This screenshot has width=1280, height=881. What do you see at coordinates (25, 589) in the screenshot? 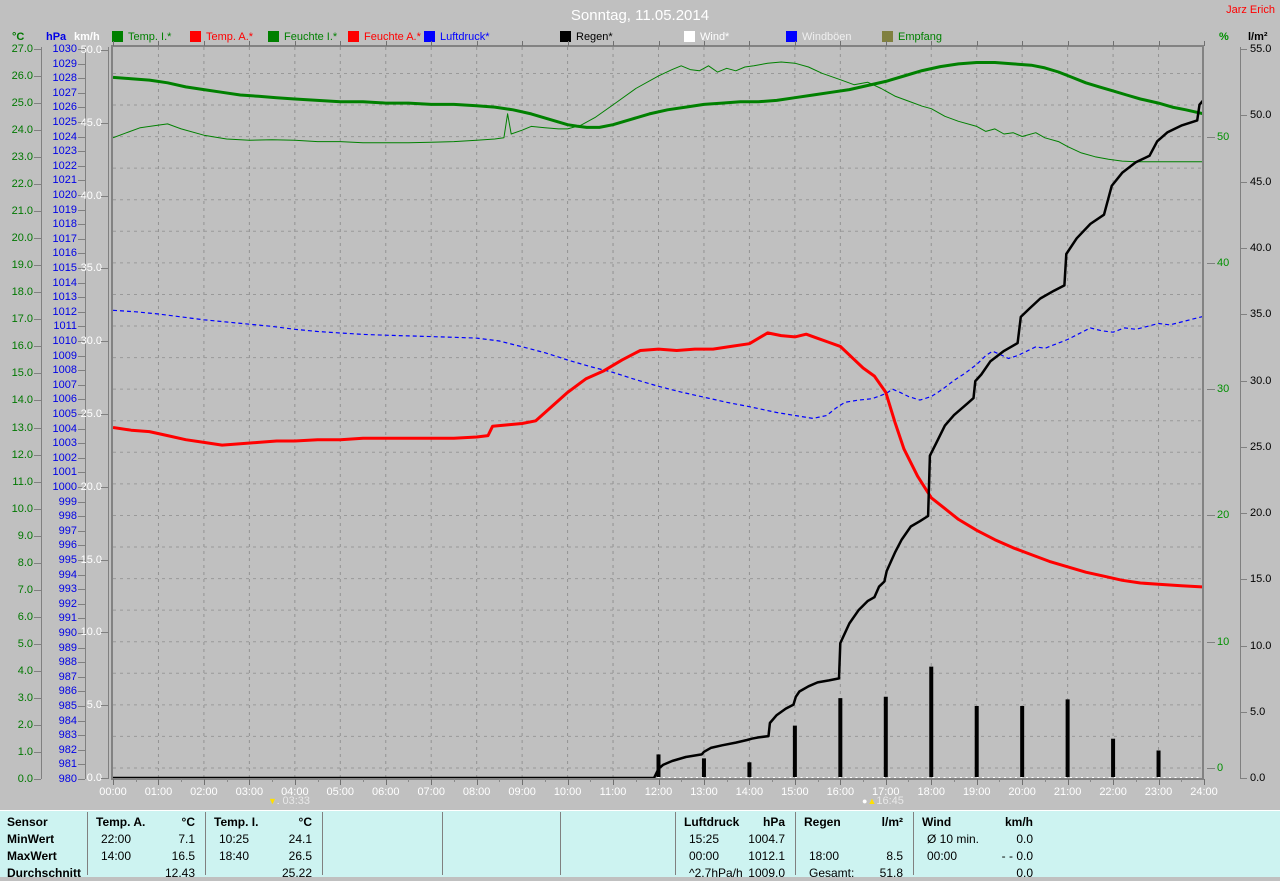
I see `axis-tick-label-degc: 7.0` at bounding box center [25, 589].